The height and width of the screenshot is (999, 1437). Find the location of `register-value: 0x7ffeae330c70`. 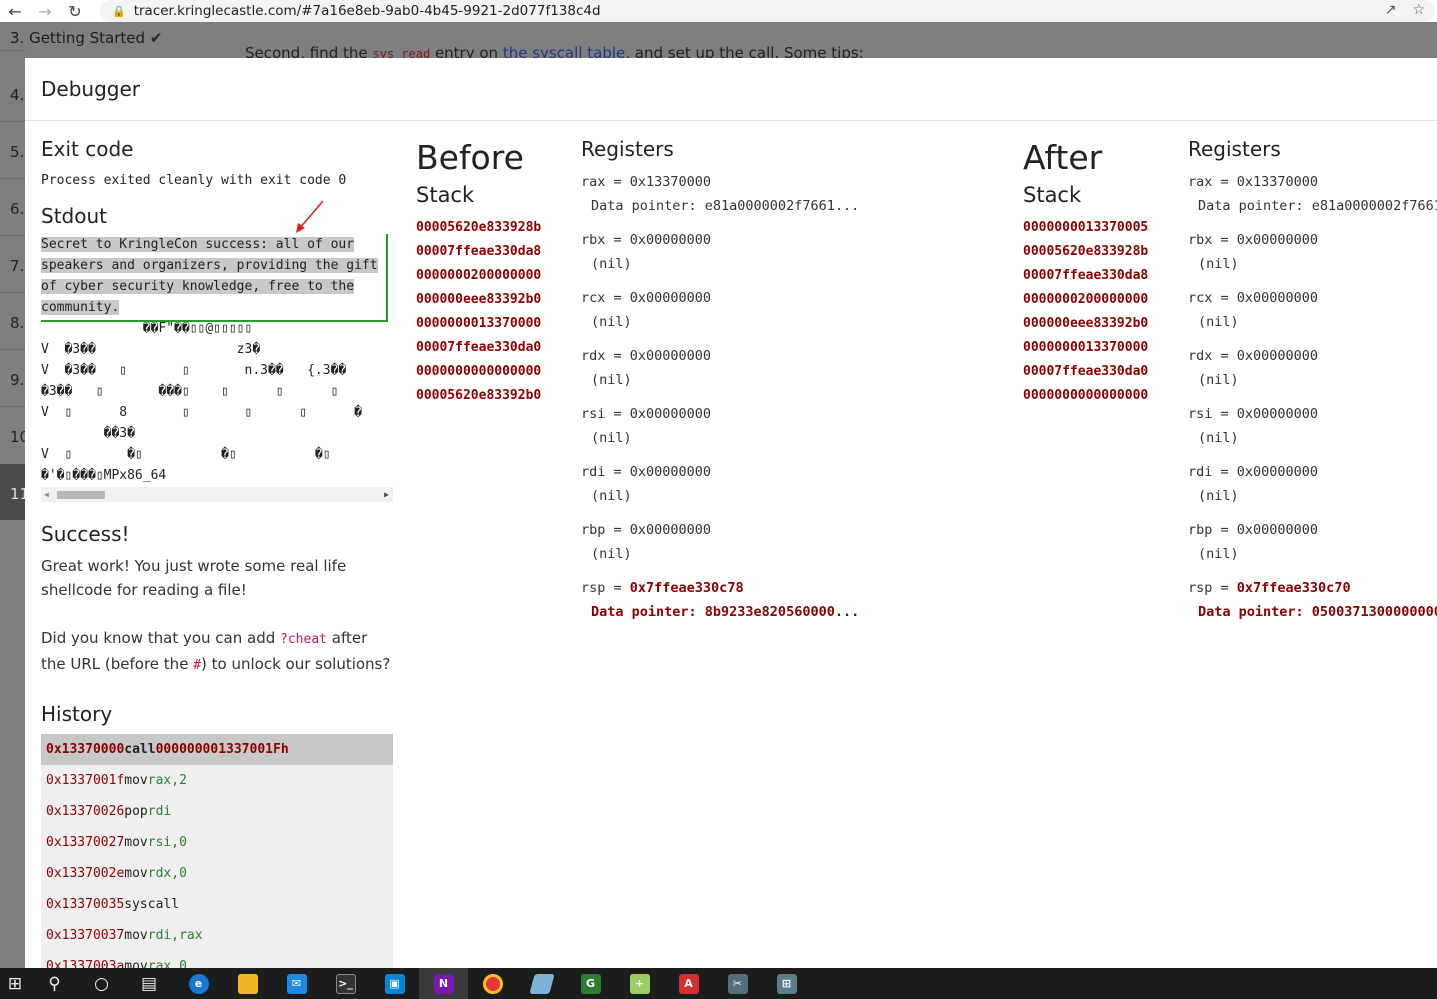

register-value: 0x7ffeae330c70 is located at coordinates (1293, 588).